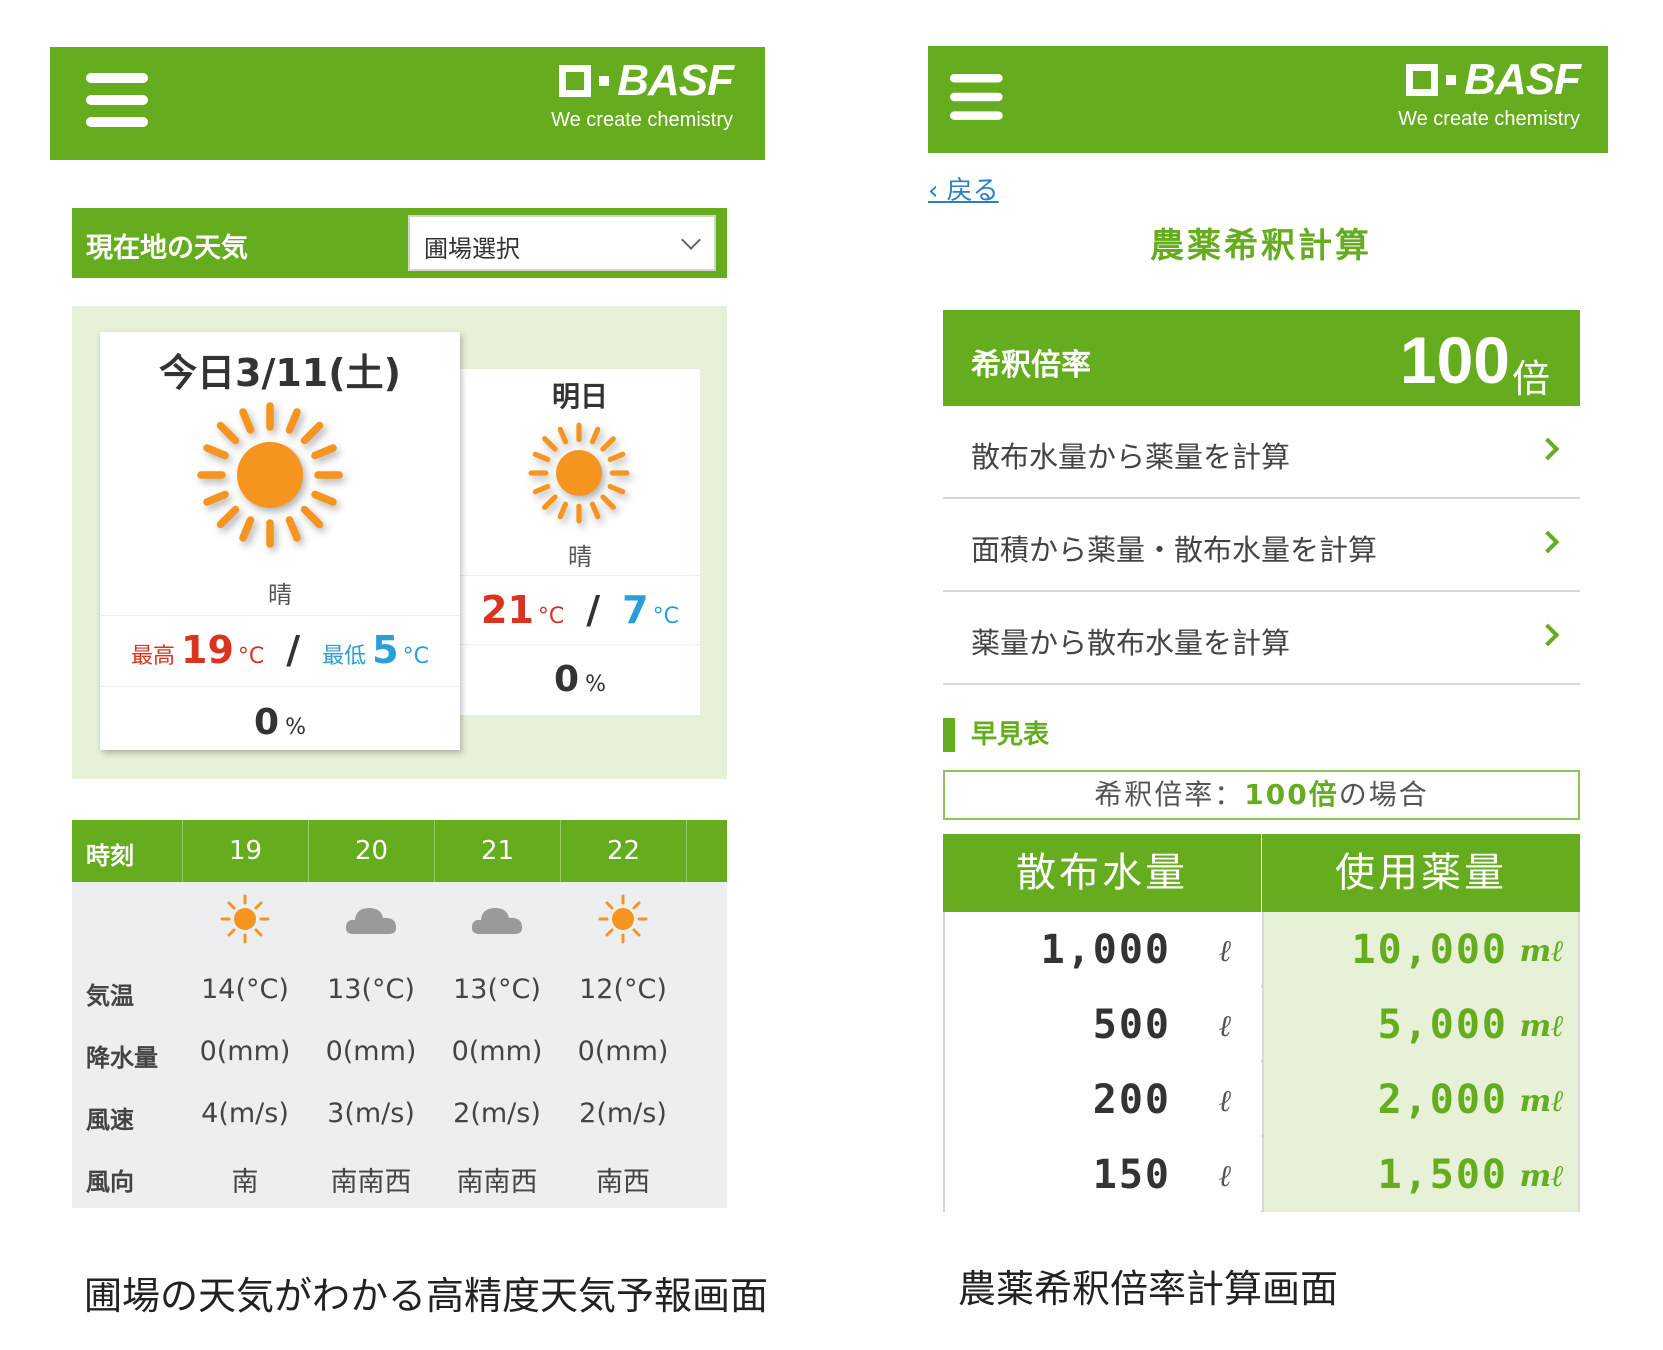 Image resolution: width=1663 pixels, height=1350 pixels. What do you see at coordinates (167, 248) in the screenshot?
I see `location-weather-title: 現在地の天気` at bounding box center [167, 248].